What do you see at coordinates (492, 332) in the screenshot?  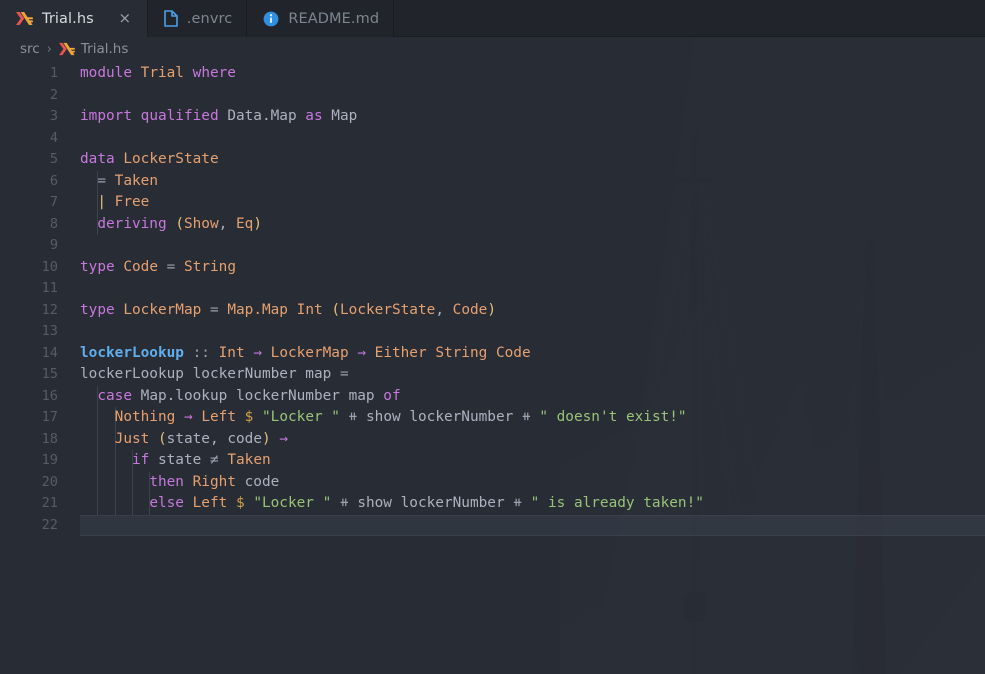 I see `code-line: 13` at bounding box center [492, 332].